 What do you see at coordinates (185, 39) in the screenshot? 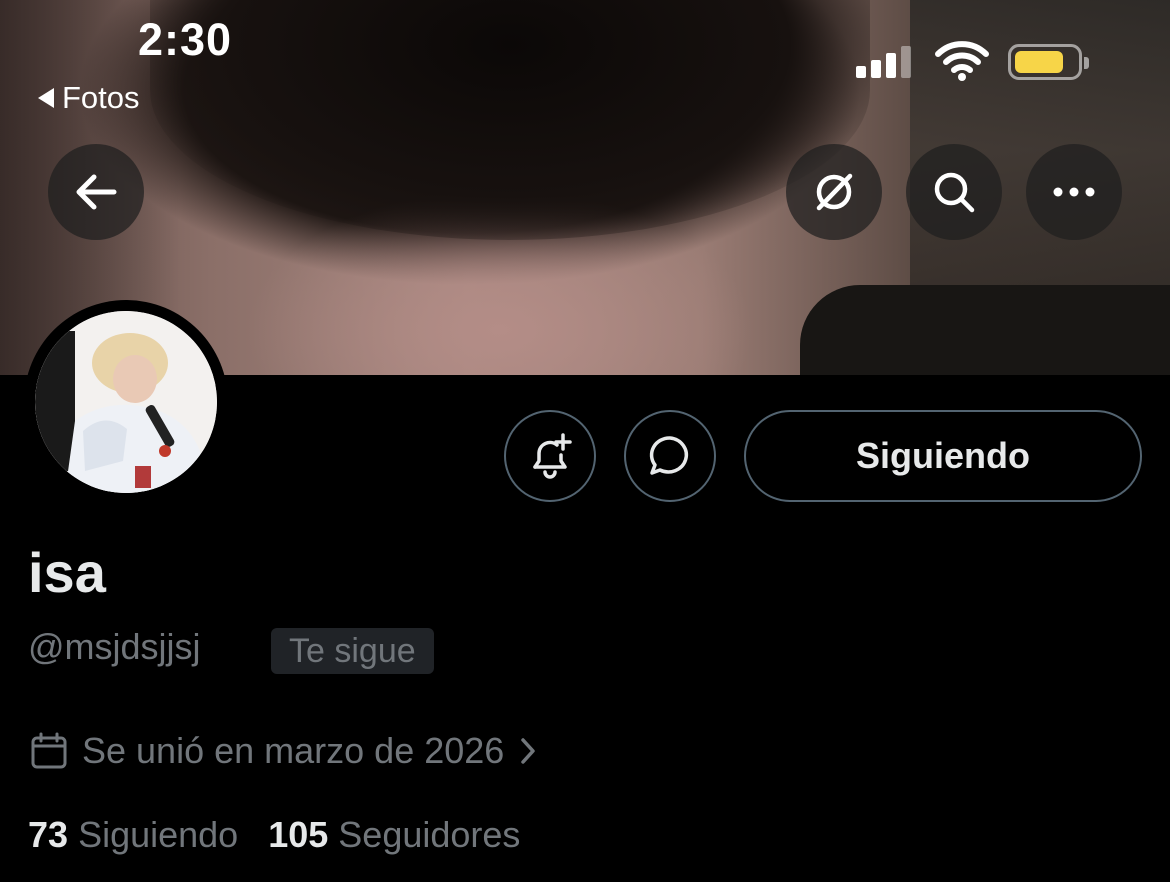
I see `status-time: 2:30` at bounding box center [185, 39].